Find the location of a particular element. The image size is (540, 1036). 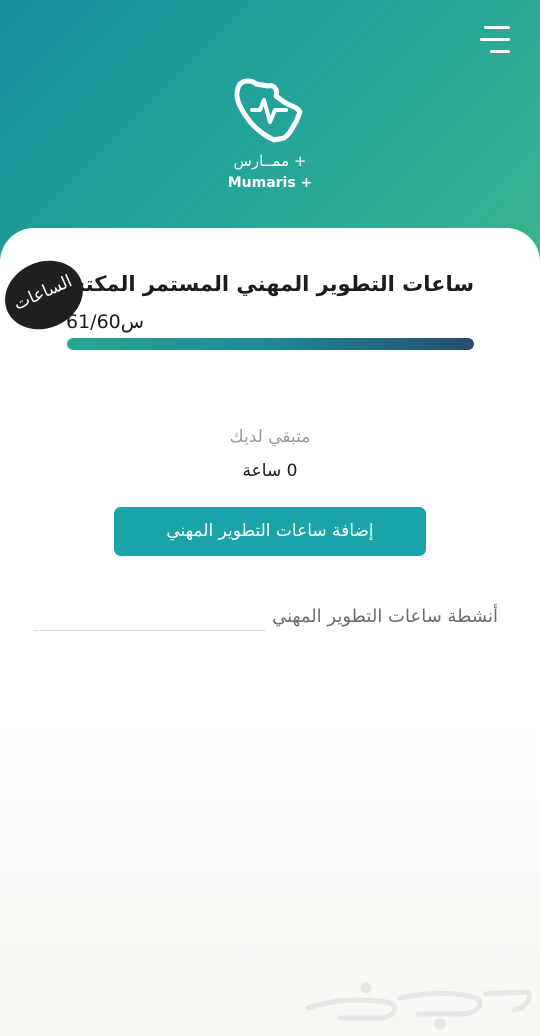

mumaris-heartbeat-logo-icon is located at coordinates (268, 110).